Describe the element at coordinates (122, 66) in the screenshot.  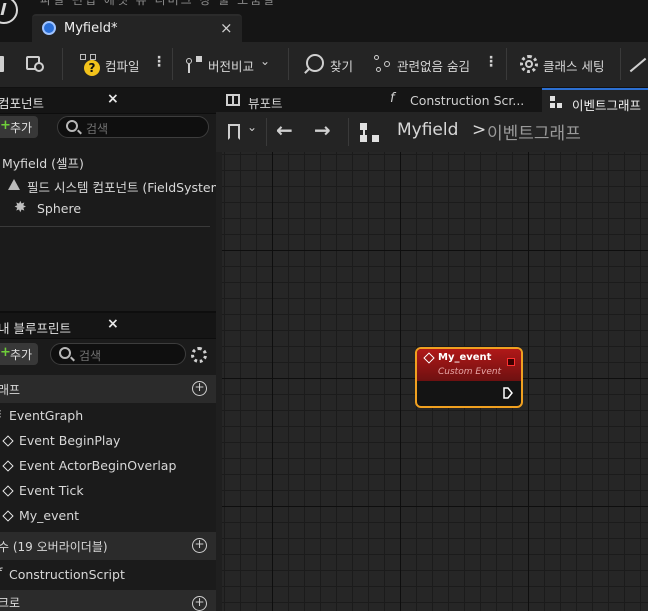
I see `compile-label: 컴파일` at that location.